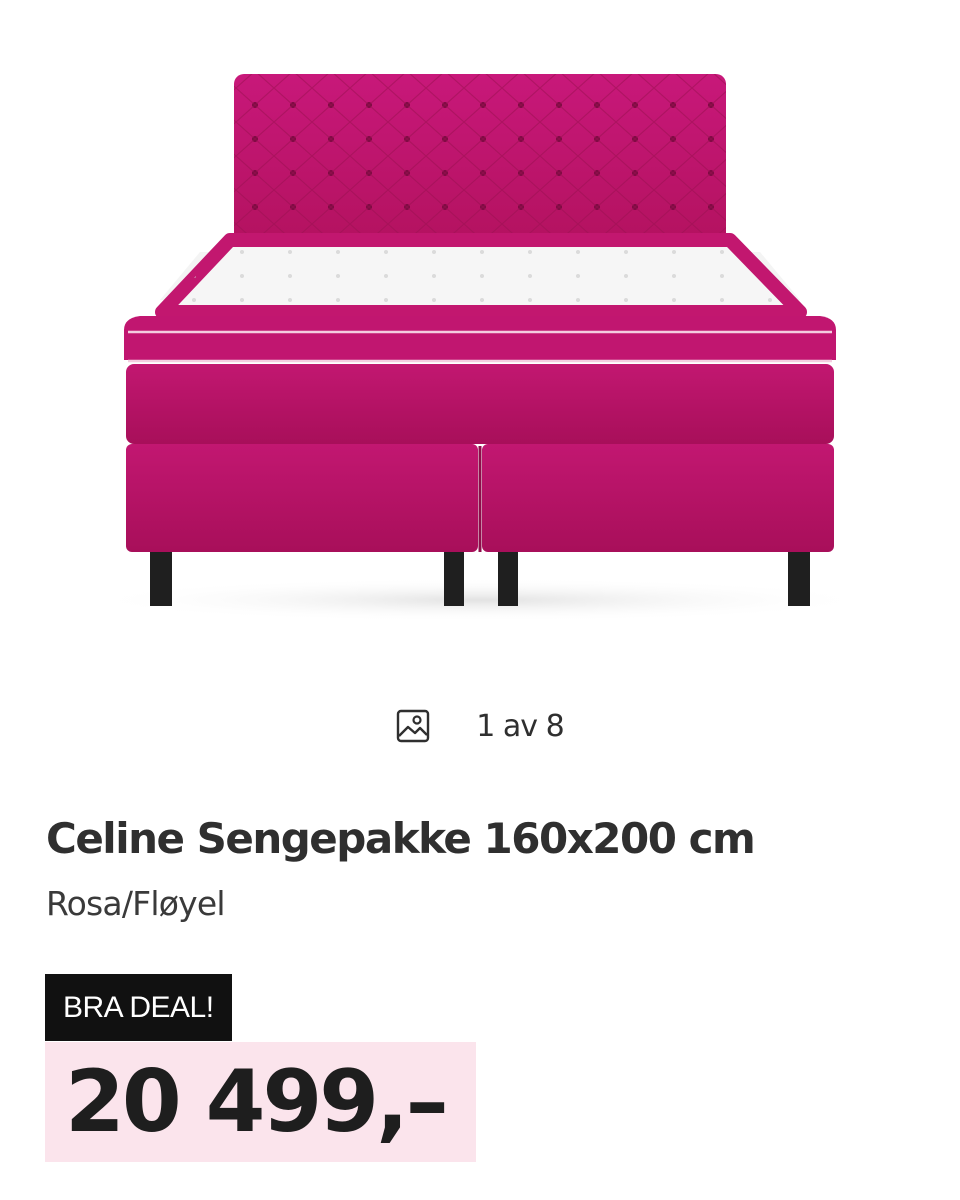  I want to click on product-variant: Rosa/Fløyel, so click(136, 903).